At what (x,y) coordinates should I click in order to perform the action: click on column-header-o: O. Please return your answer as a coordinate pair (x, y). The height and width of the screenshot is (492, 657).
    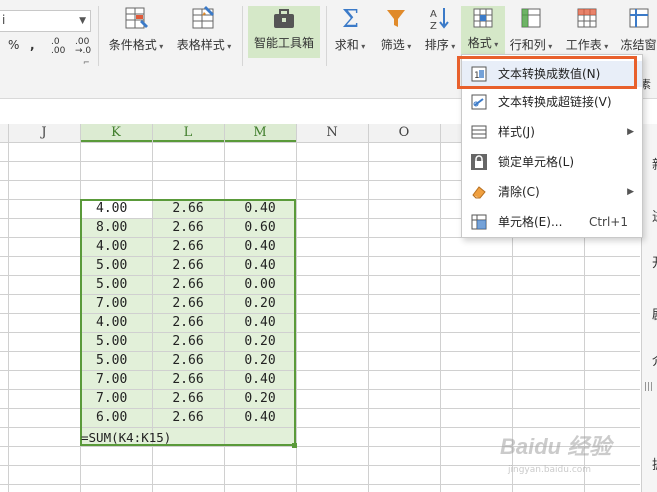
    Looking at the image, I should click on (404, 133).